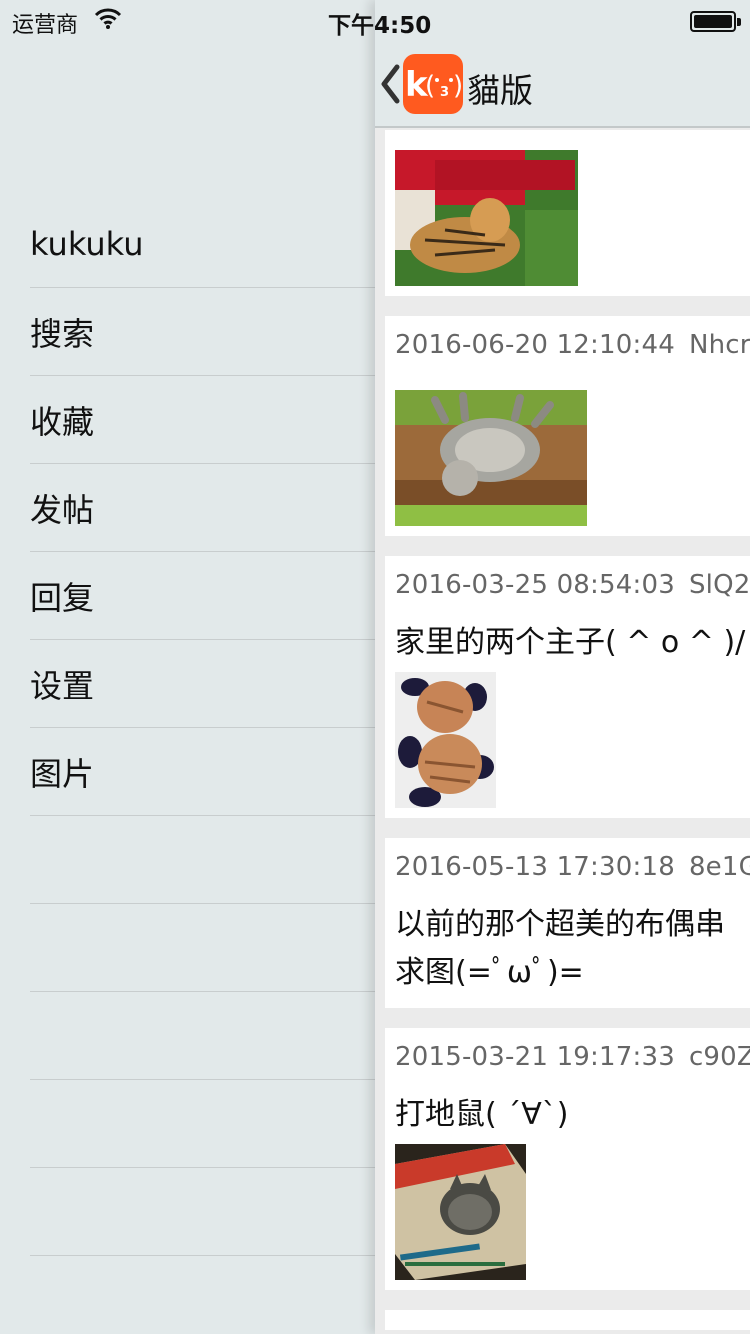 The image size is (750, 1334). Describe the element at coordinates (482, 1114) in the screenshot. I see `post-text: 打地鼠( ´∀`)` at that location.